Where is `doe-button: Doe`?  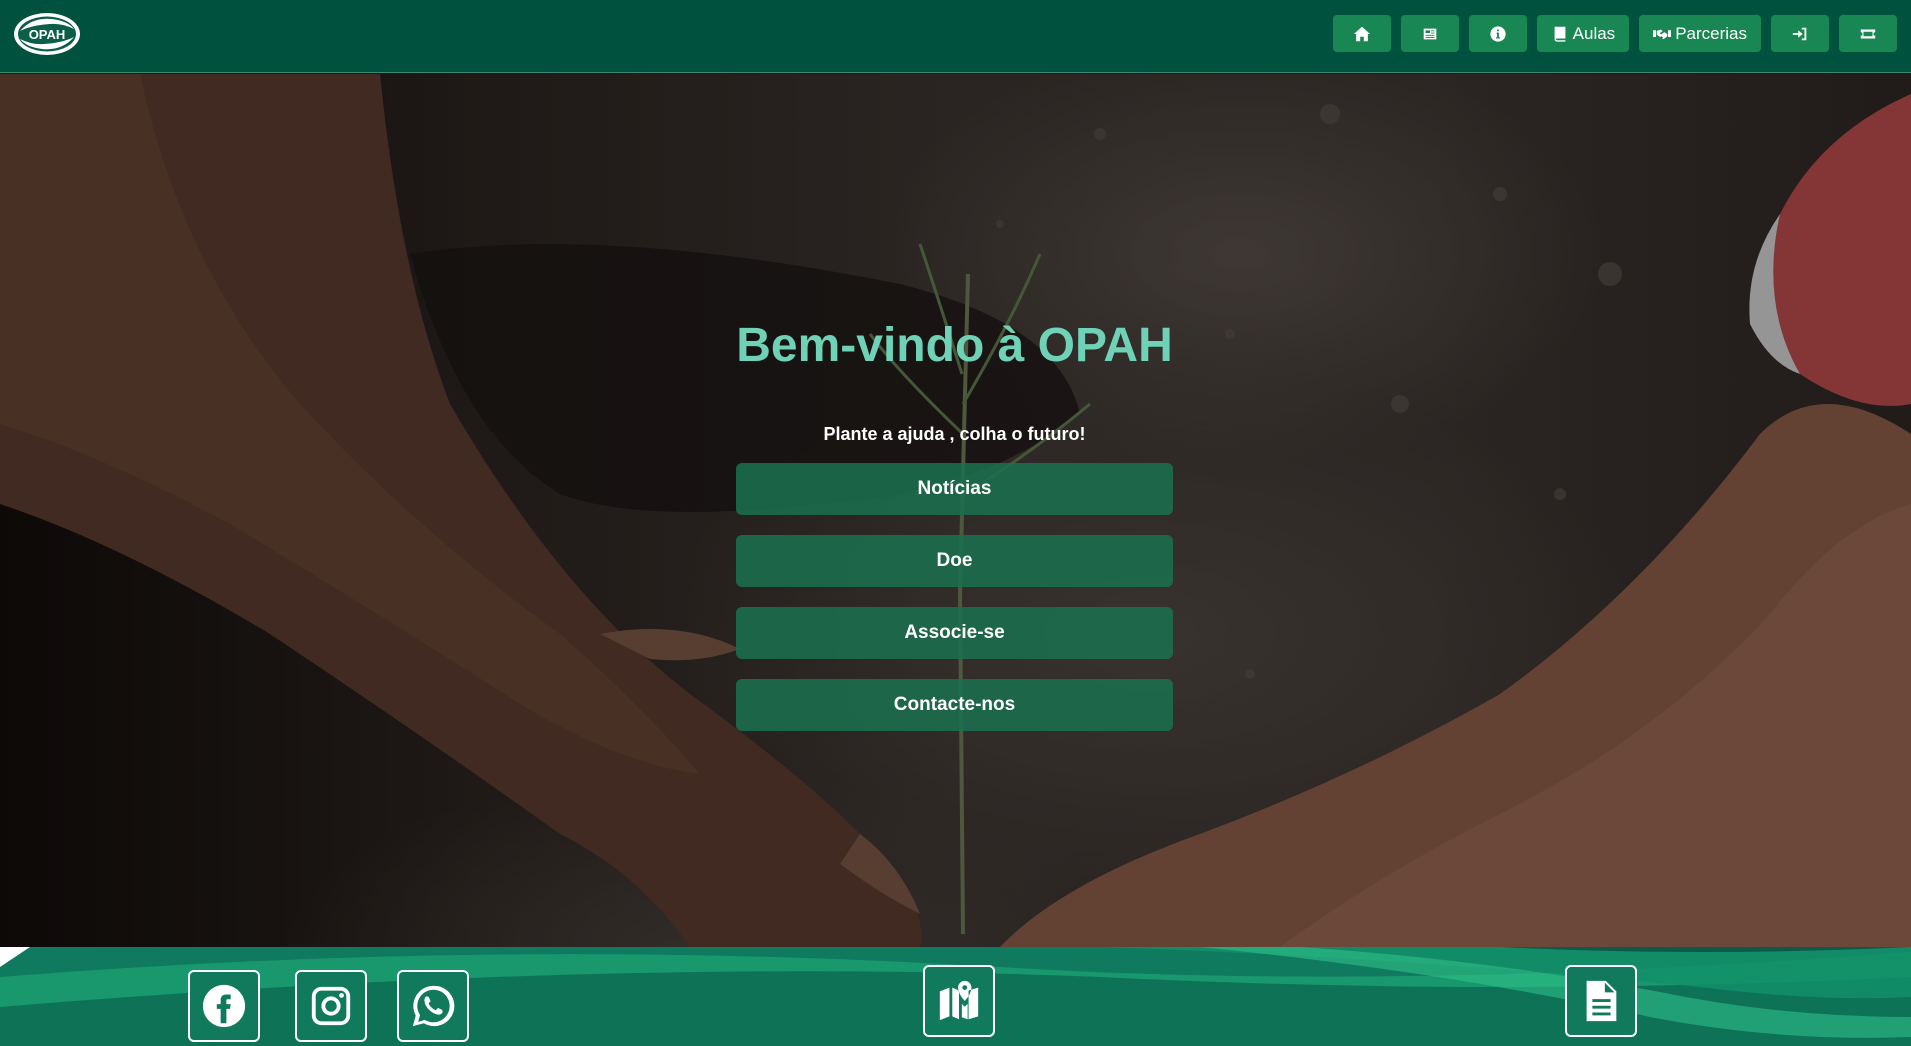
doe-button: Doe is located at coordinates (954, 561).